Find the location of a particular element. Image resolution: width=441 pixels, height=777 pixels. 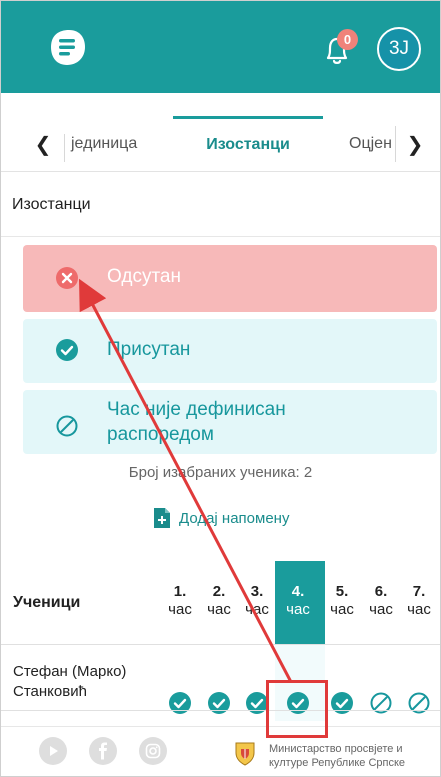

header-divider is located at coordinates (220, 644).